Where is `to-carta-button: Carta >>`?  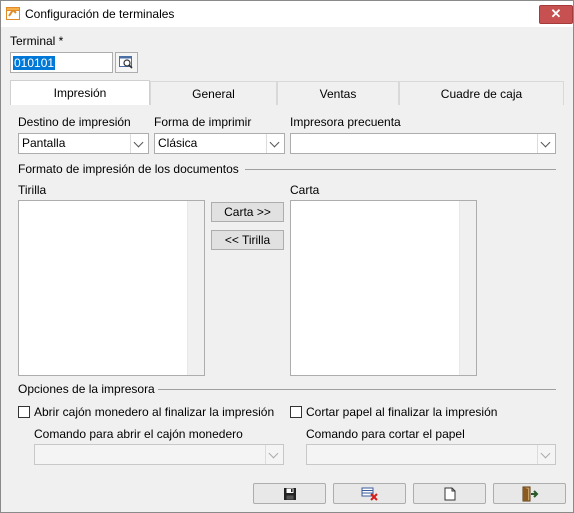 to-carta-button: Carta >> is located at coordinates (247, 212).